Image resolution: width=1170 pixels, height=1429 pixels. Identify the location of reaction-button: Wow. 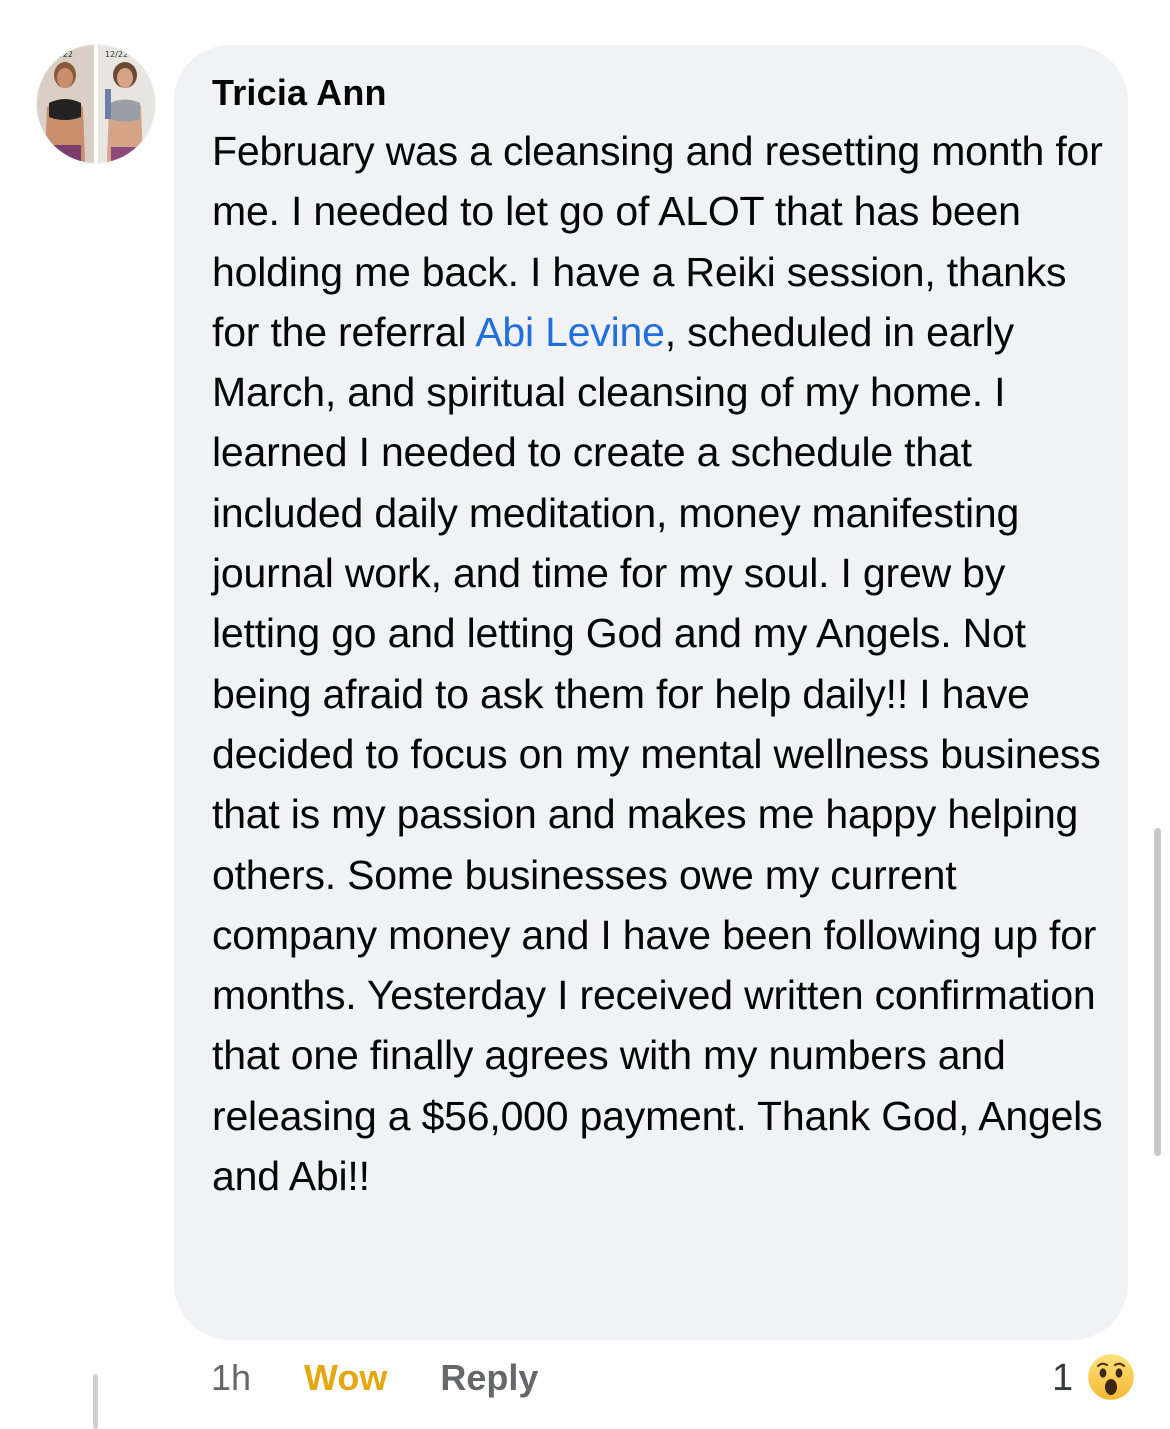
(345, 1378).